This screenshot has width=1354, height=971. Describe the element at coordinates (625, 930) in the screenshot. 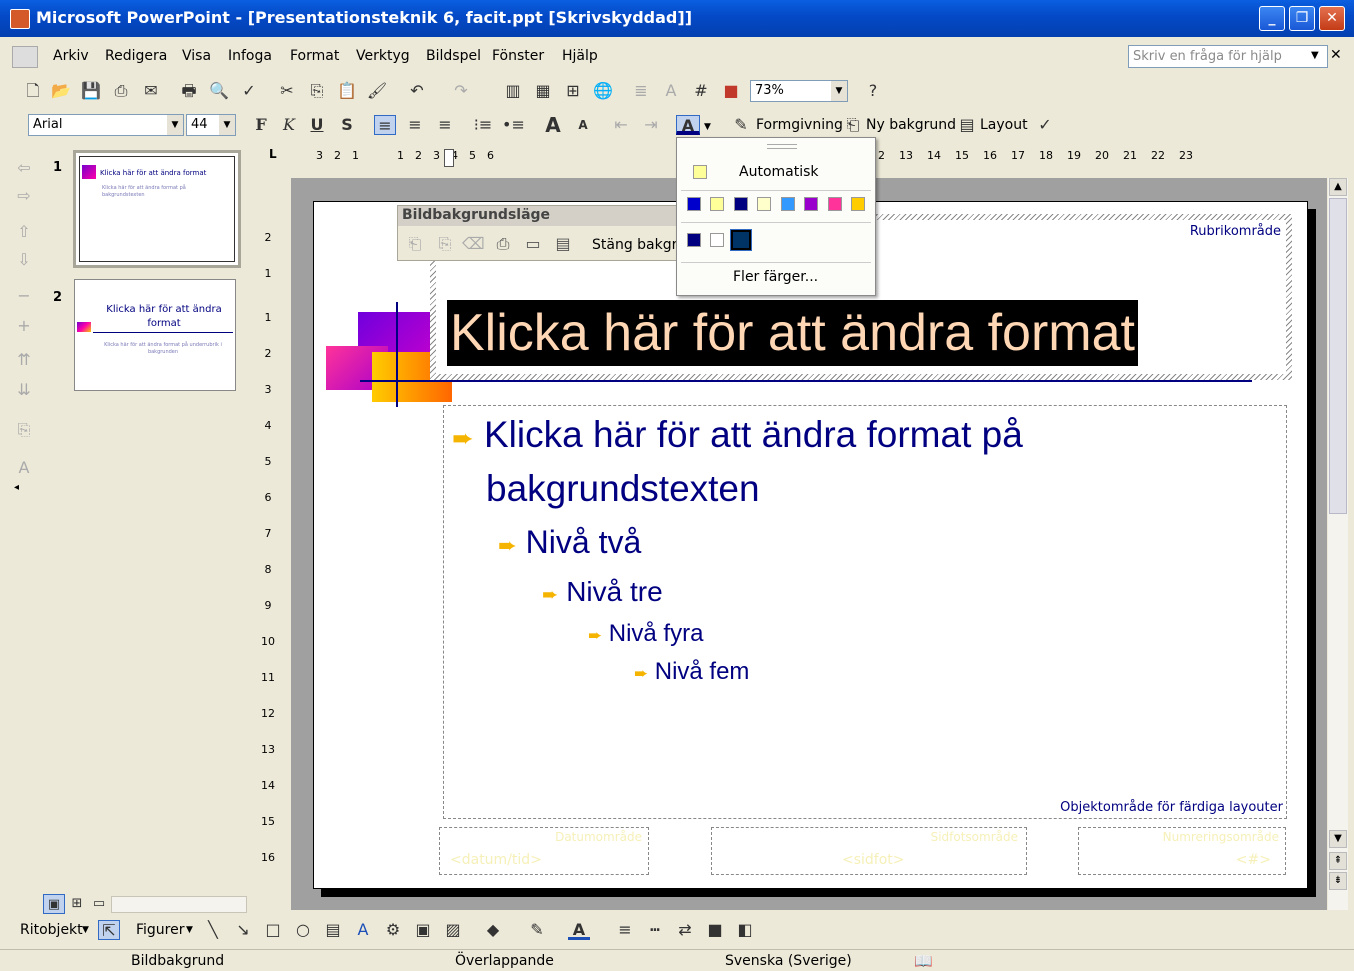

I see `line-style-icon: ≡` at that location.